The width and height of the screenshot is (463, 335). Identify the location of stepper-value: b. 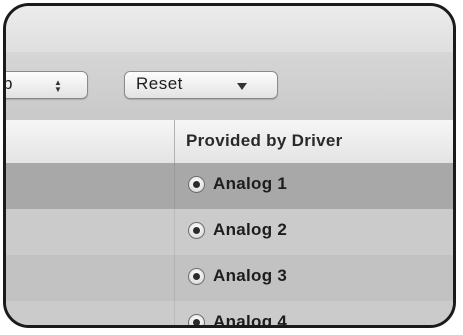
(8, 83).